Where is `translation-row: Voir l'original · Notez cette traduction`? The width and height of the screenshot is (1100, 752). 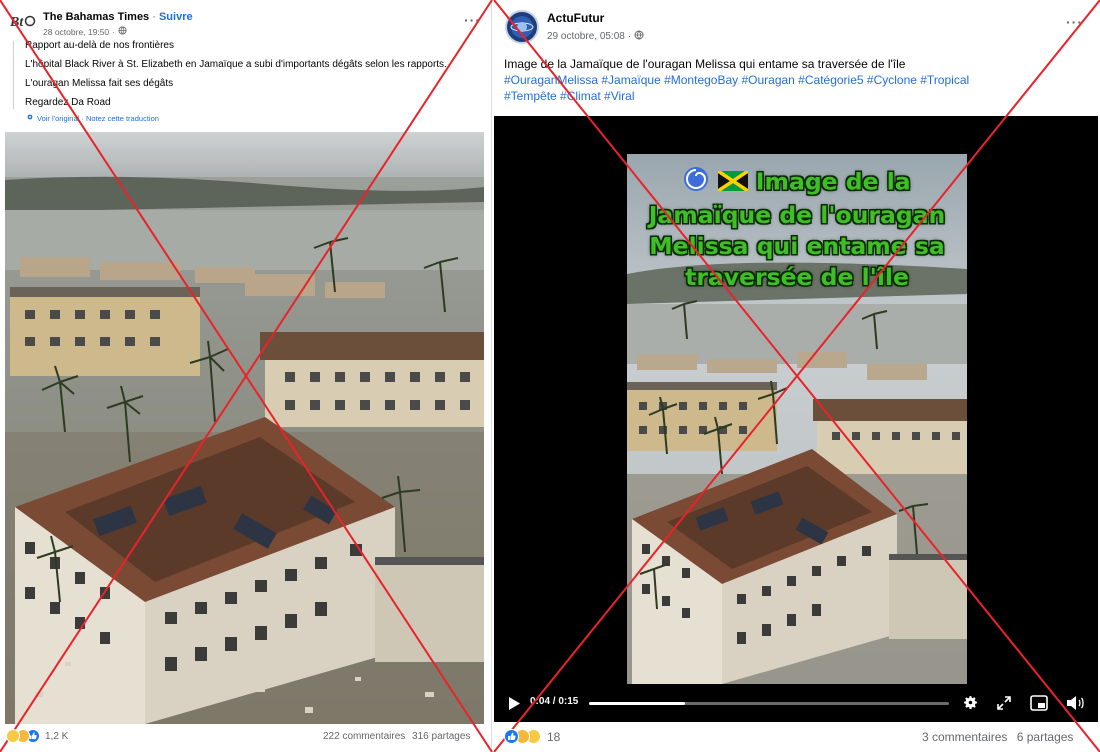
translation-row: Voir l'original · Notez cette traduction is located at coordinates (92, 118).